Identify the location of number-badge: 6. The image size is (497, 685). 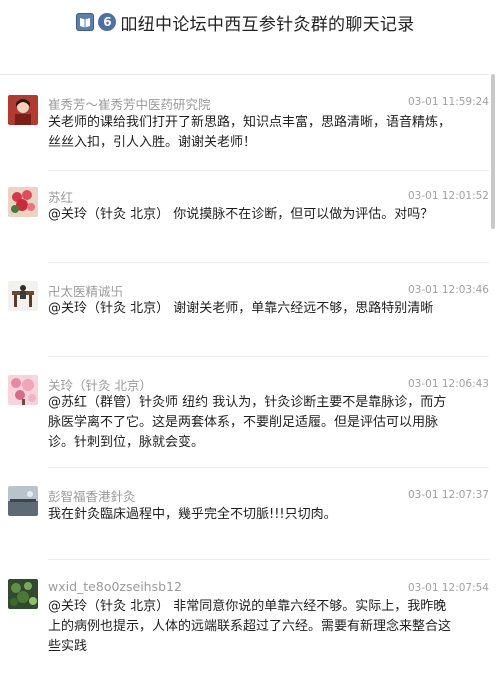
(107, 22).